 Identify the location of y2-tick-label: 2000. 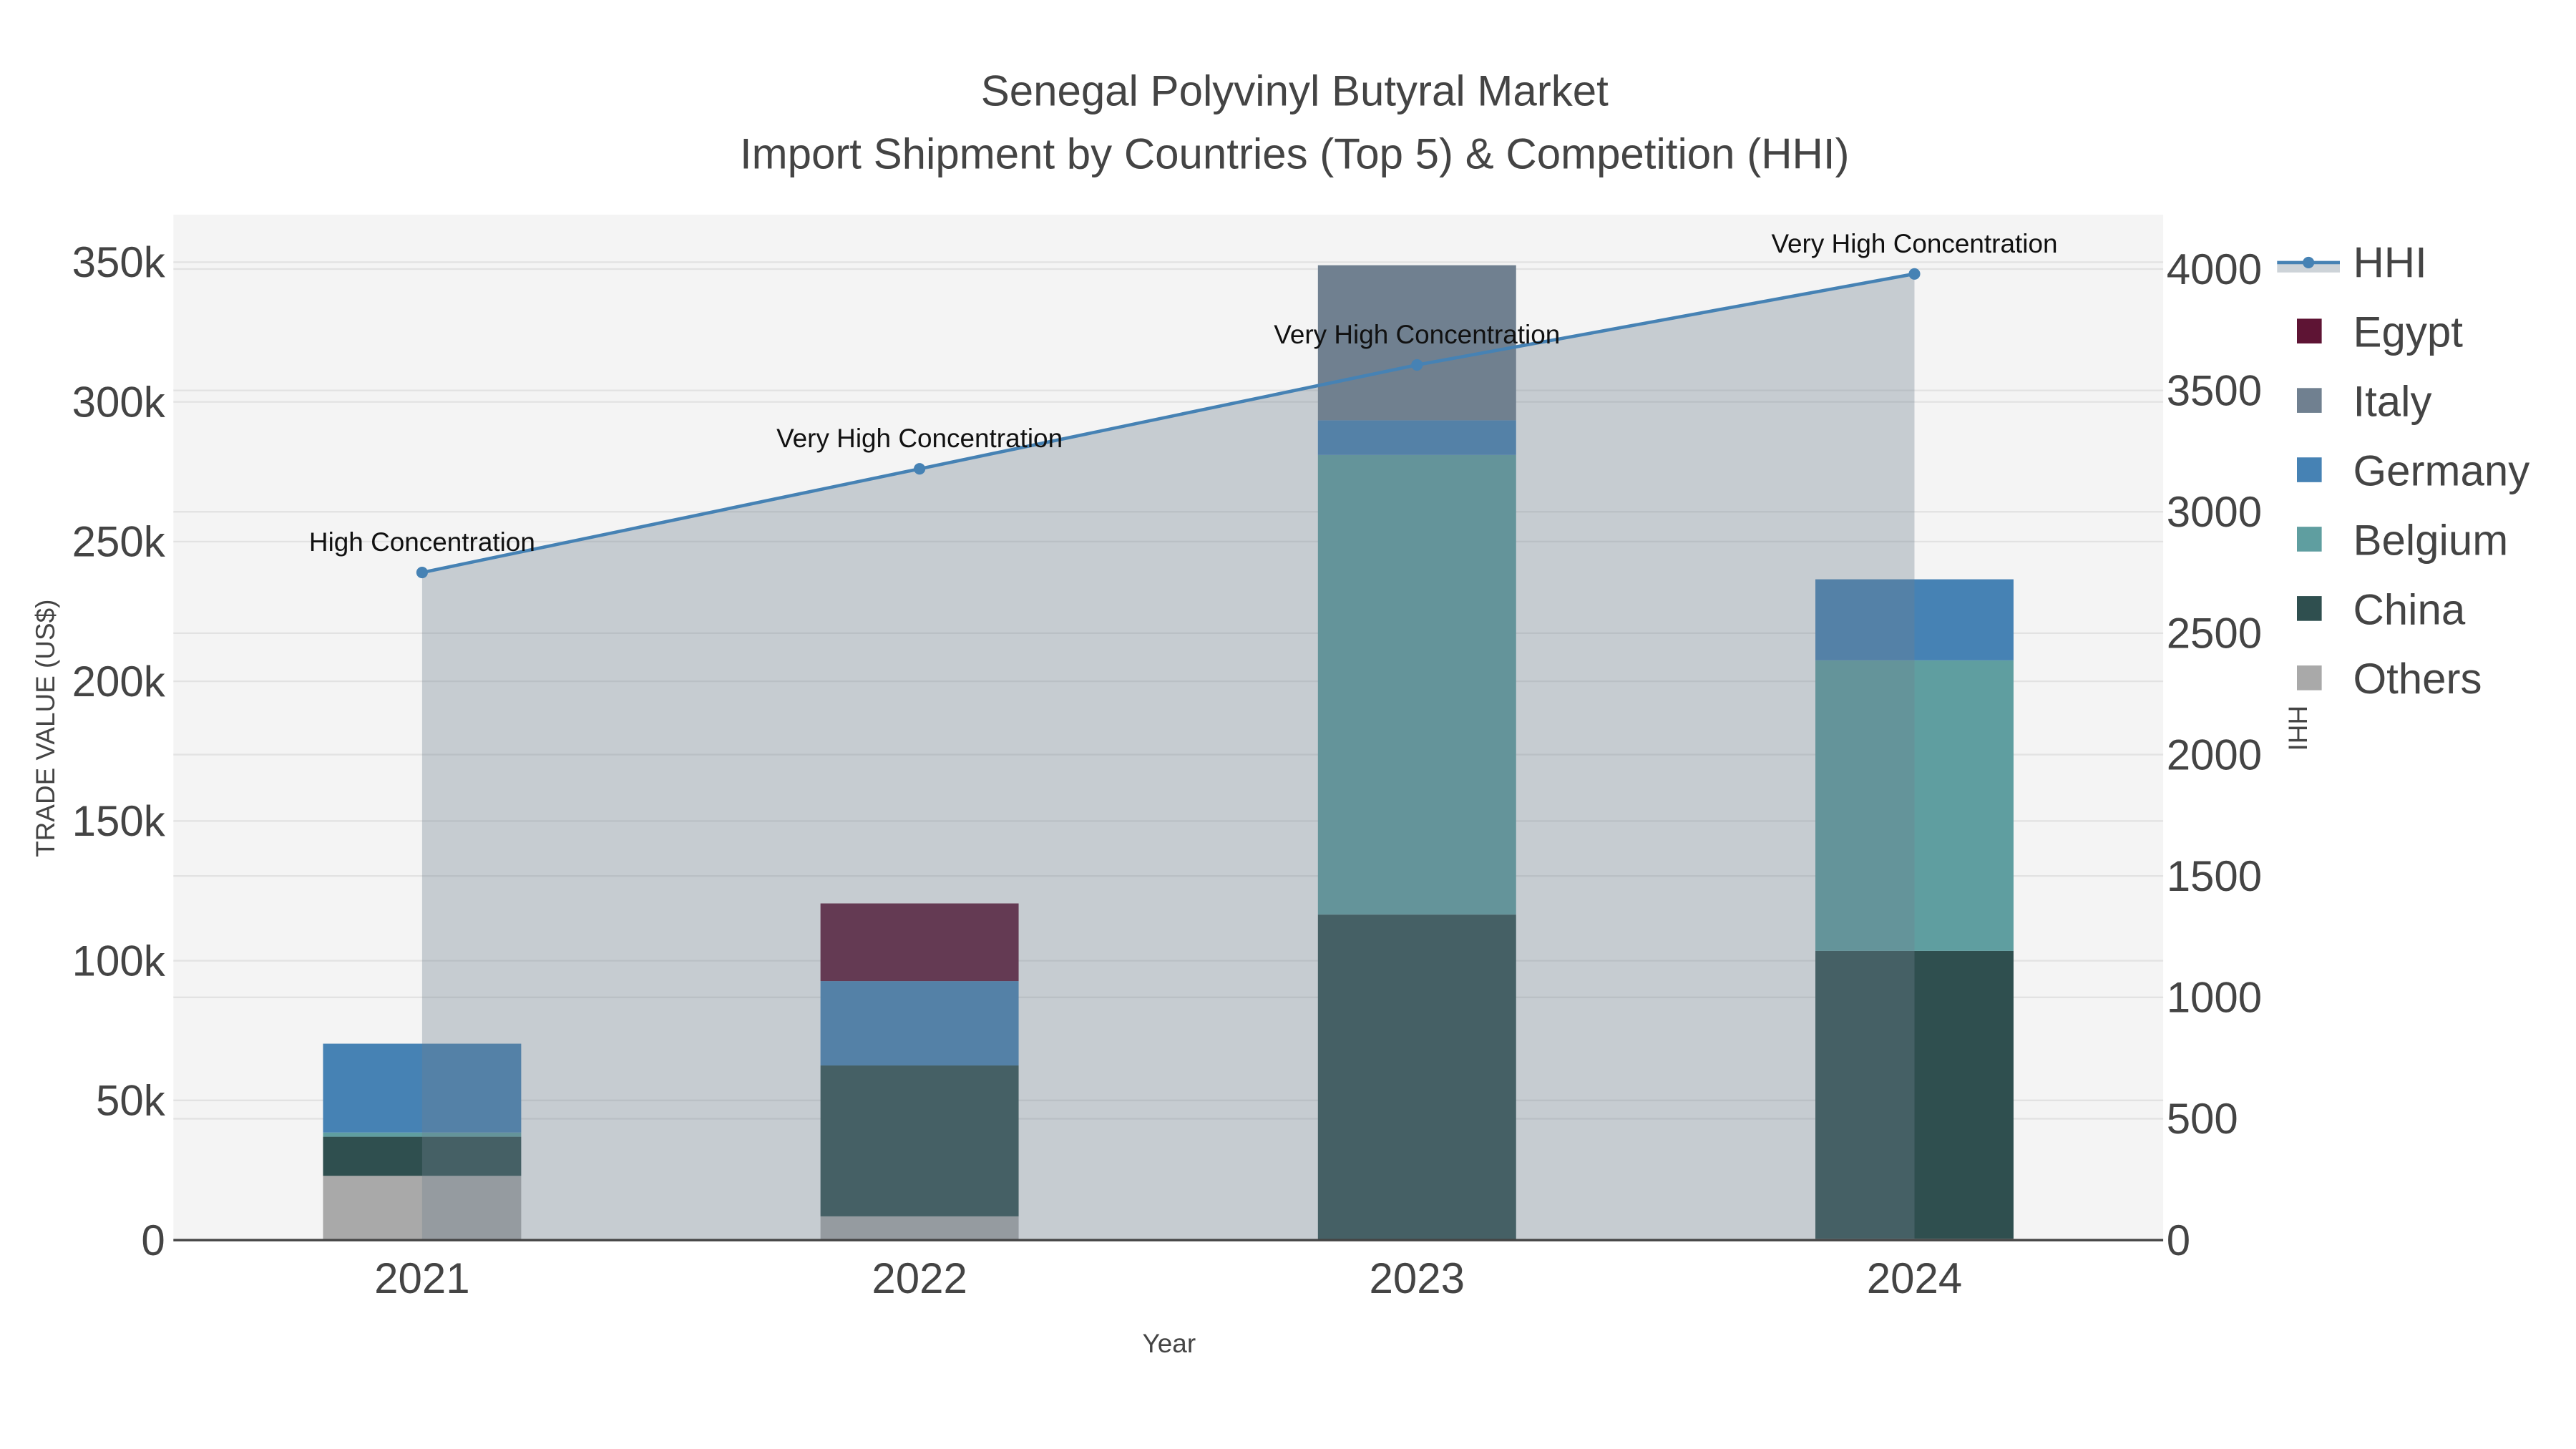
(2214, 755).